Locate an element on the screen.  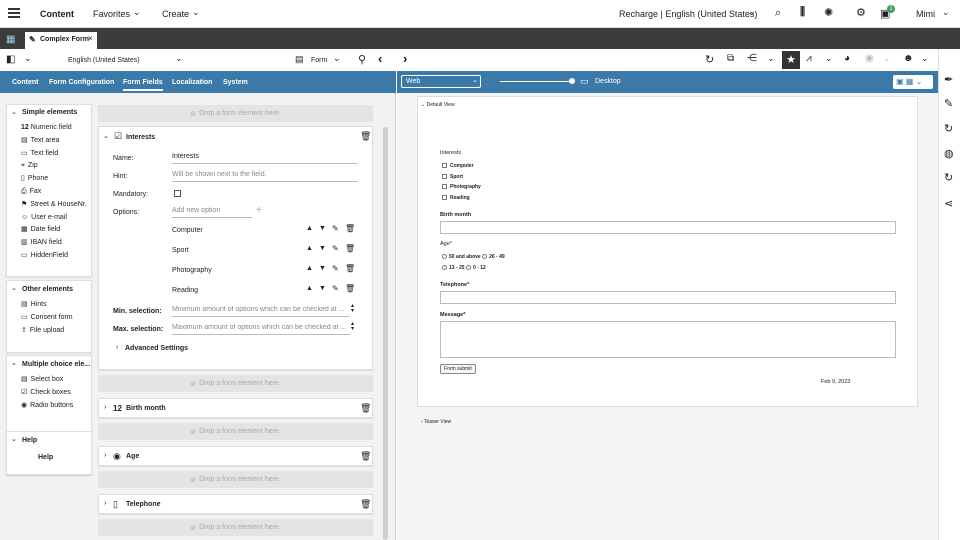
reload-icon: ↻ is located at coordinates (709, 59).